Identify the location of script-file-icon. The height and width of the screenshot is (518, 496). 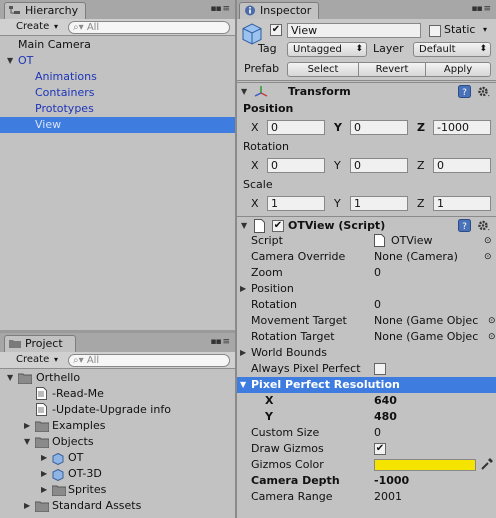
(259, 226).